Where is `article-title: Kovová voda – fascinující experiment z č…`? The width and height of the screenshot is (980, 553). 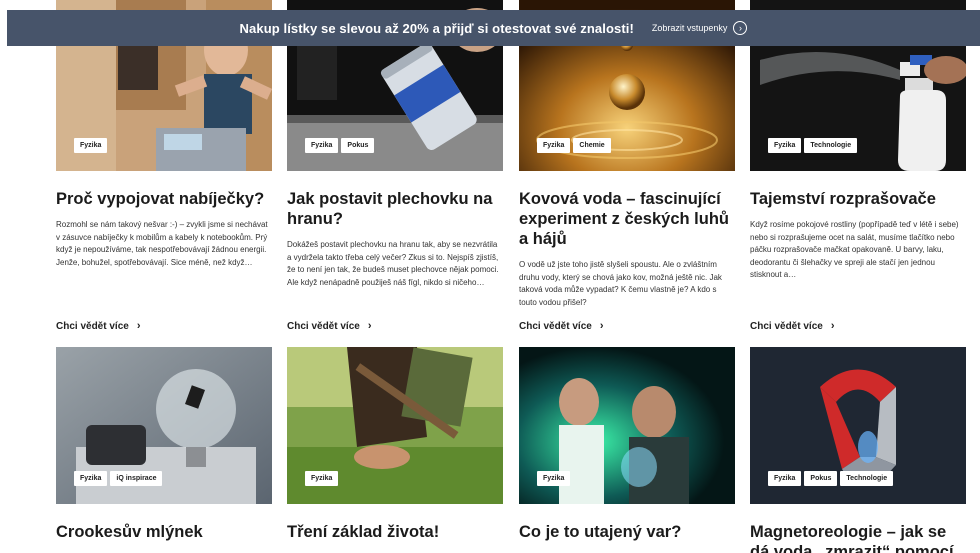 article-title: Kovová voda – fascinující experiment z č… is located at coordinates (627, 219).